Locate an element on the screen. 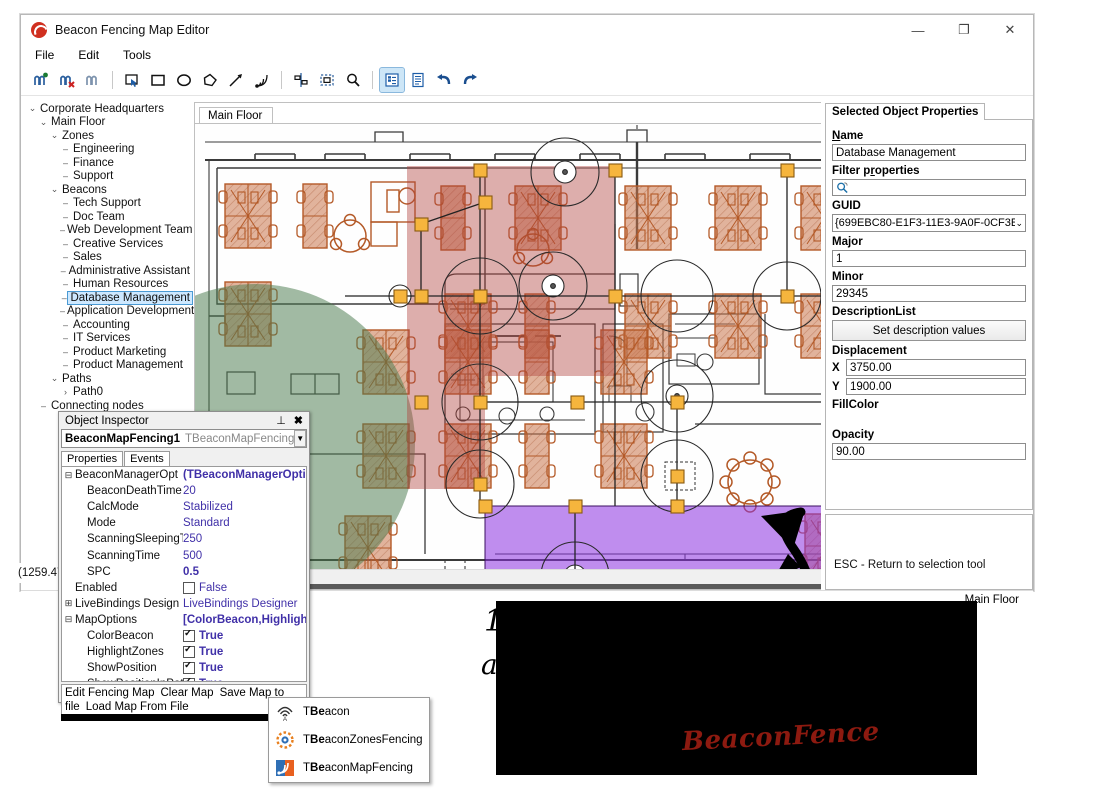 Image resolution: width=1097 pixels, height=812 pixels. property-value: 250 is located at coordinates (244, 539).